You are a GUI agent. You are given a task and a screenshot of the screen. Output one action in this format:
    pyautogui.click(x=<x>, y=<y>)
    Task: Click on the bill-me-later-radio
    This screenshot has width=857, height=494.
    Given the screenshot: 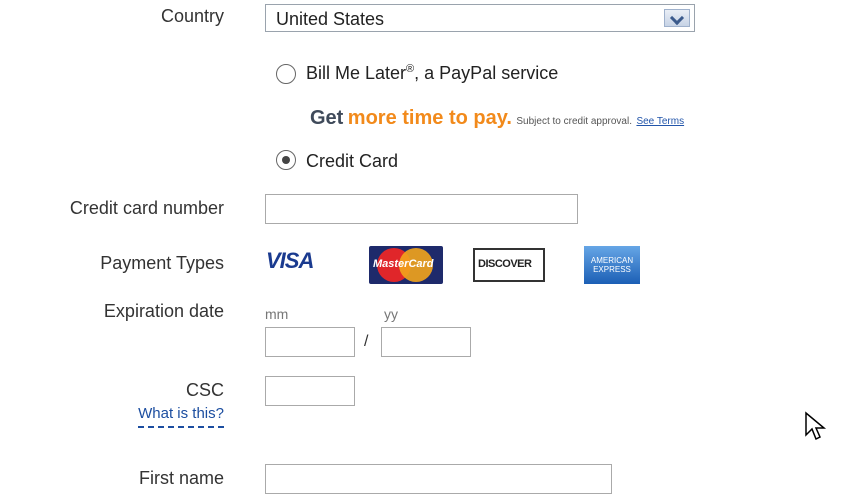 What is the action you would take?
    pyautogui.click(x=286, y=74)
    